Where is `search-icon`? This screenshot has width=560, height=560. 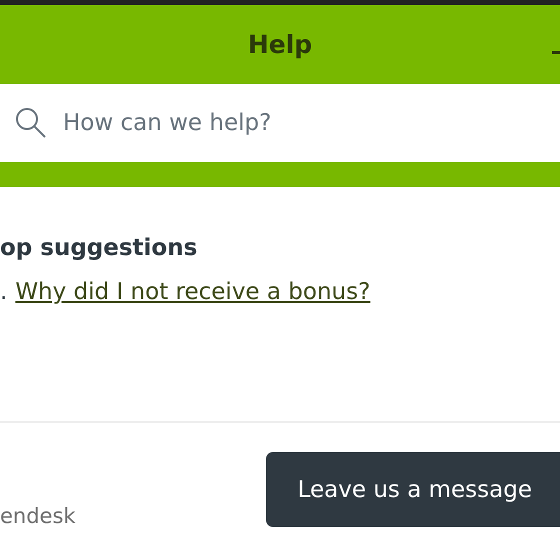 search-icon is located at coordinates (30, 122).